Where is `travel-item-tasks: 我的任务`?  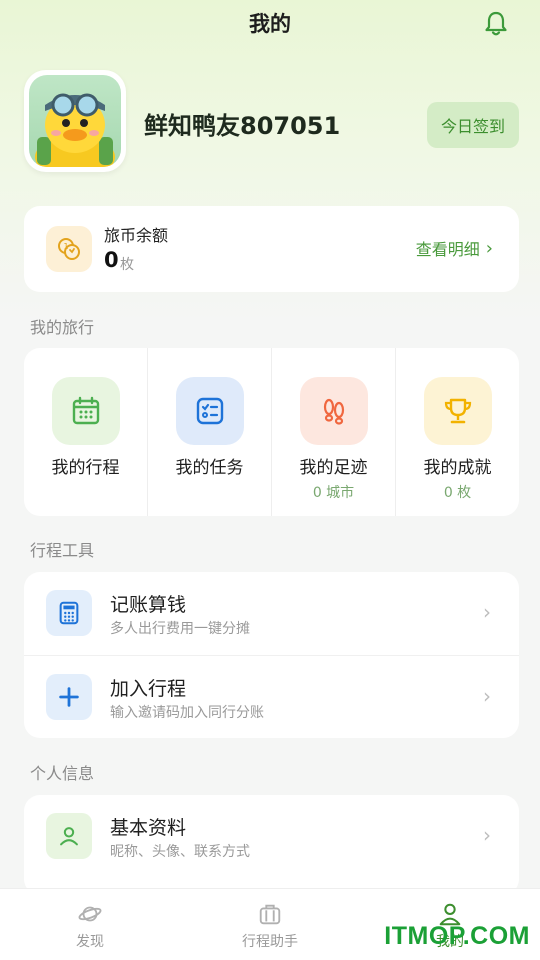
travel-item-tasks: 我的任务 is located at coordinates (210, 432).